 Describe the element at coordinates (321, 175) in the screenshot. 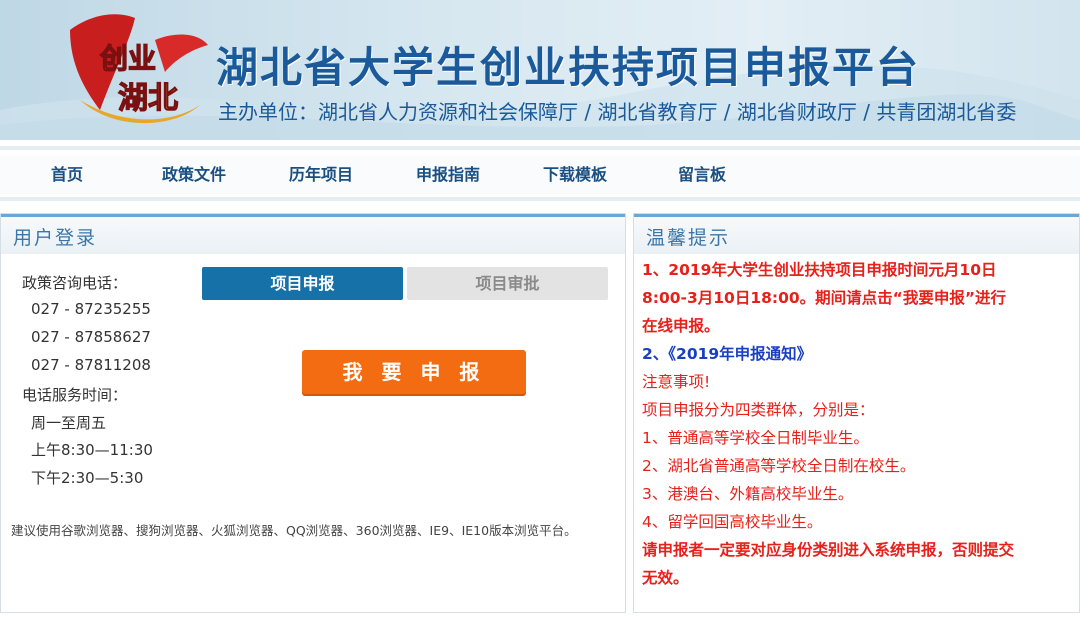

I see `nav-item-past-projects: 历年项目` at that location.